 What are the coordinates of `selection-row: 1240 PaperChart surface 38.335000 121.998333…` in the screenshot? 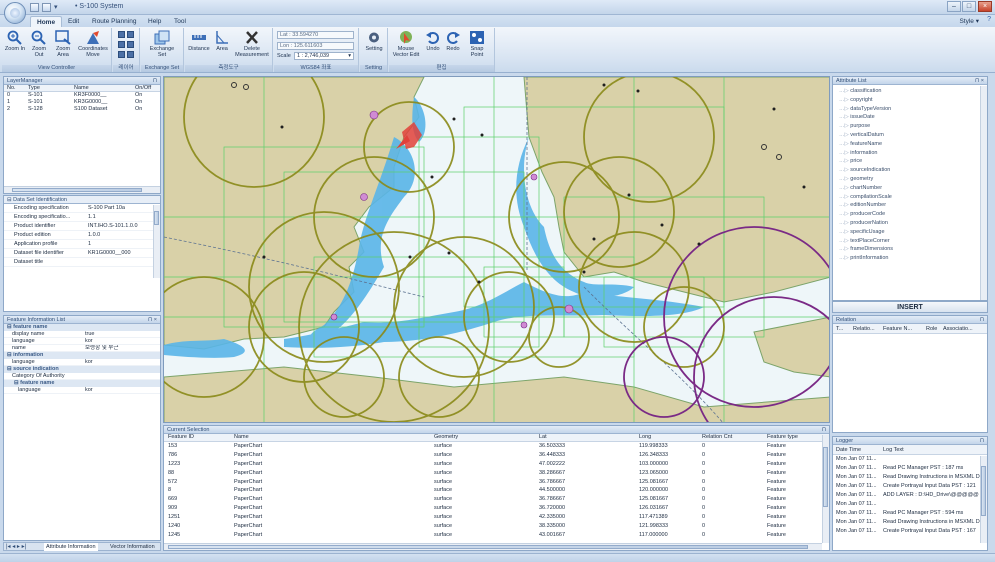 It's located at (496, 526).